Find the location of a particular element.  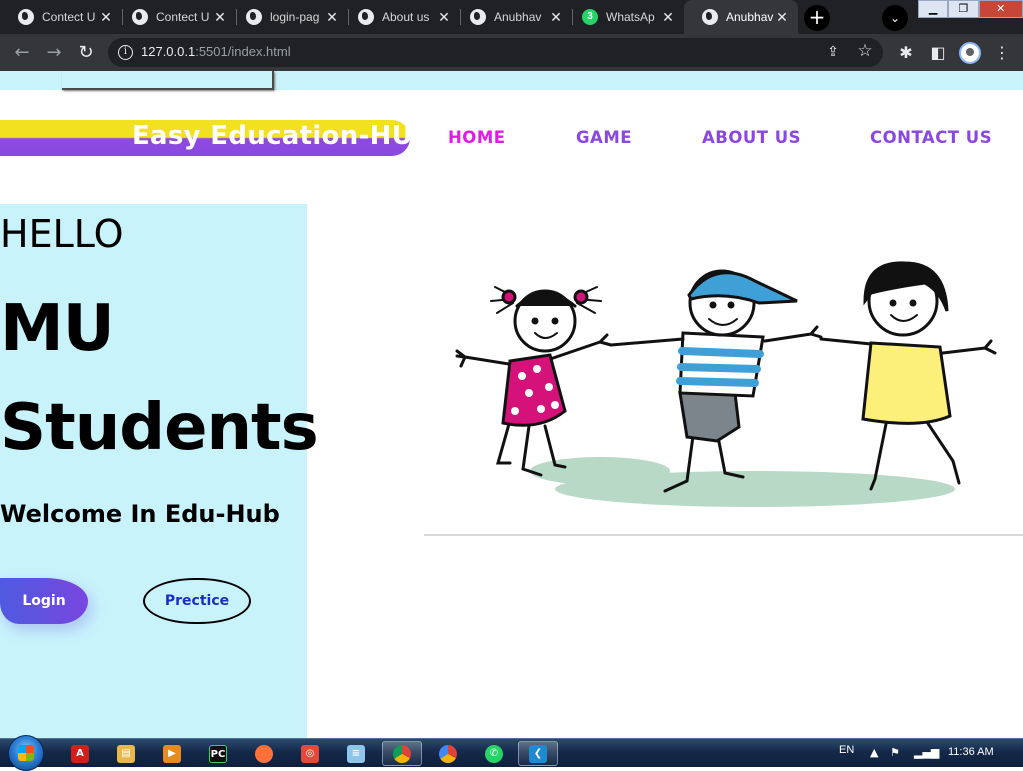

site-info-icon: i is located at coordinates (125, 52).